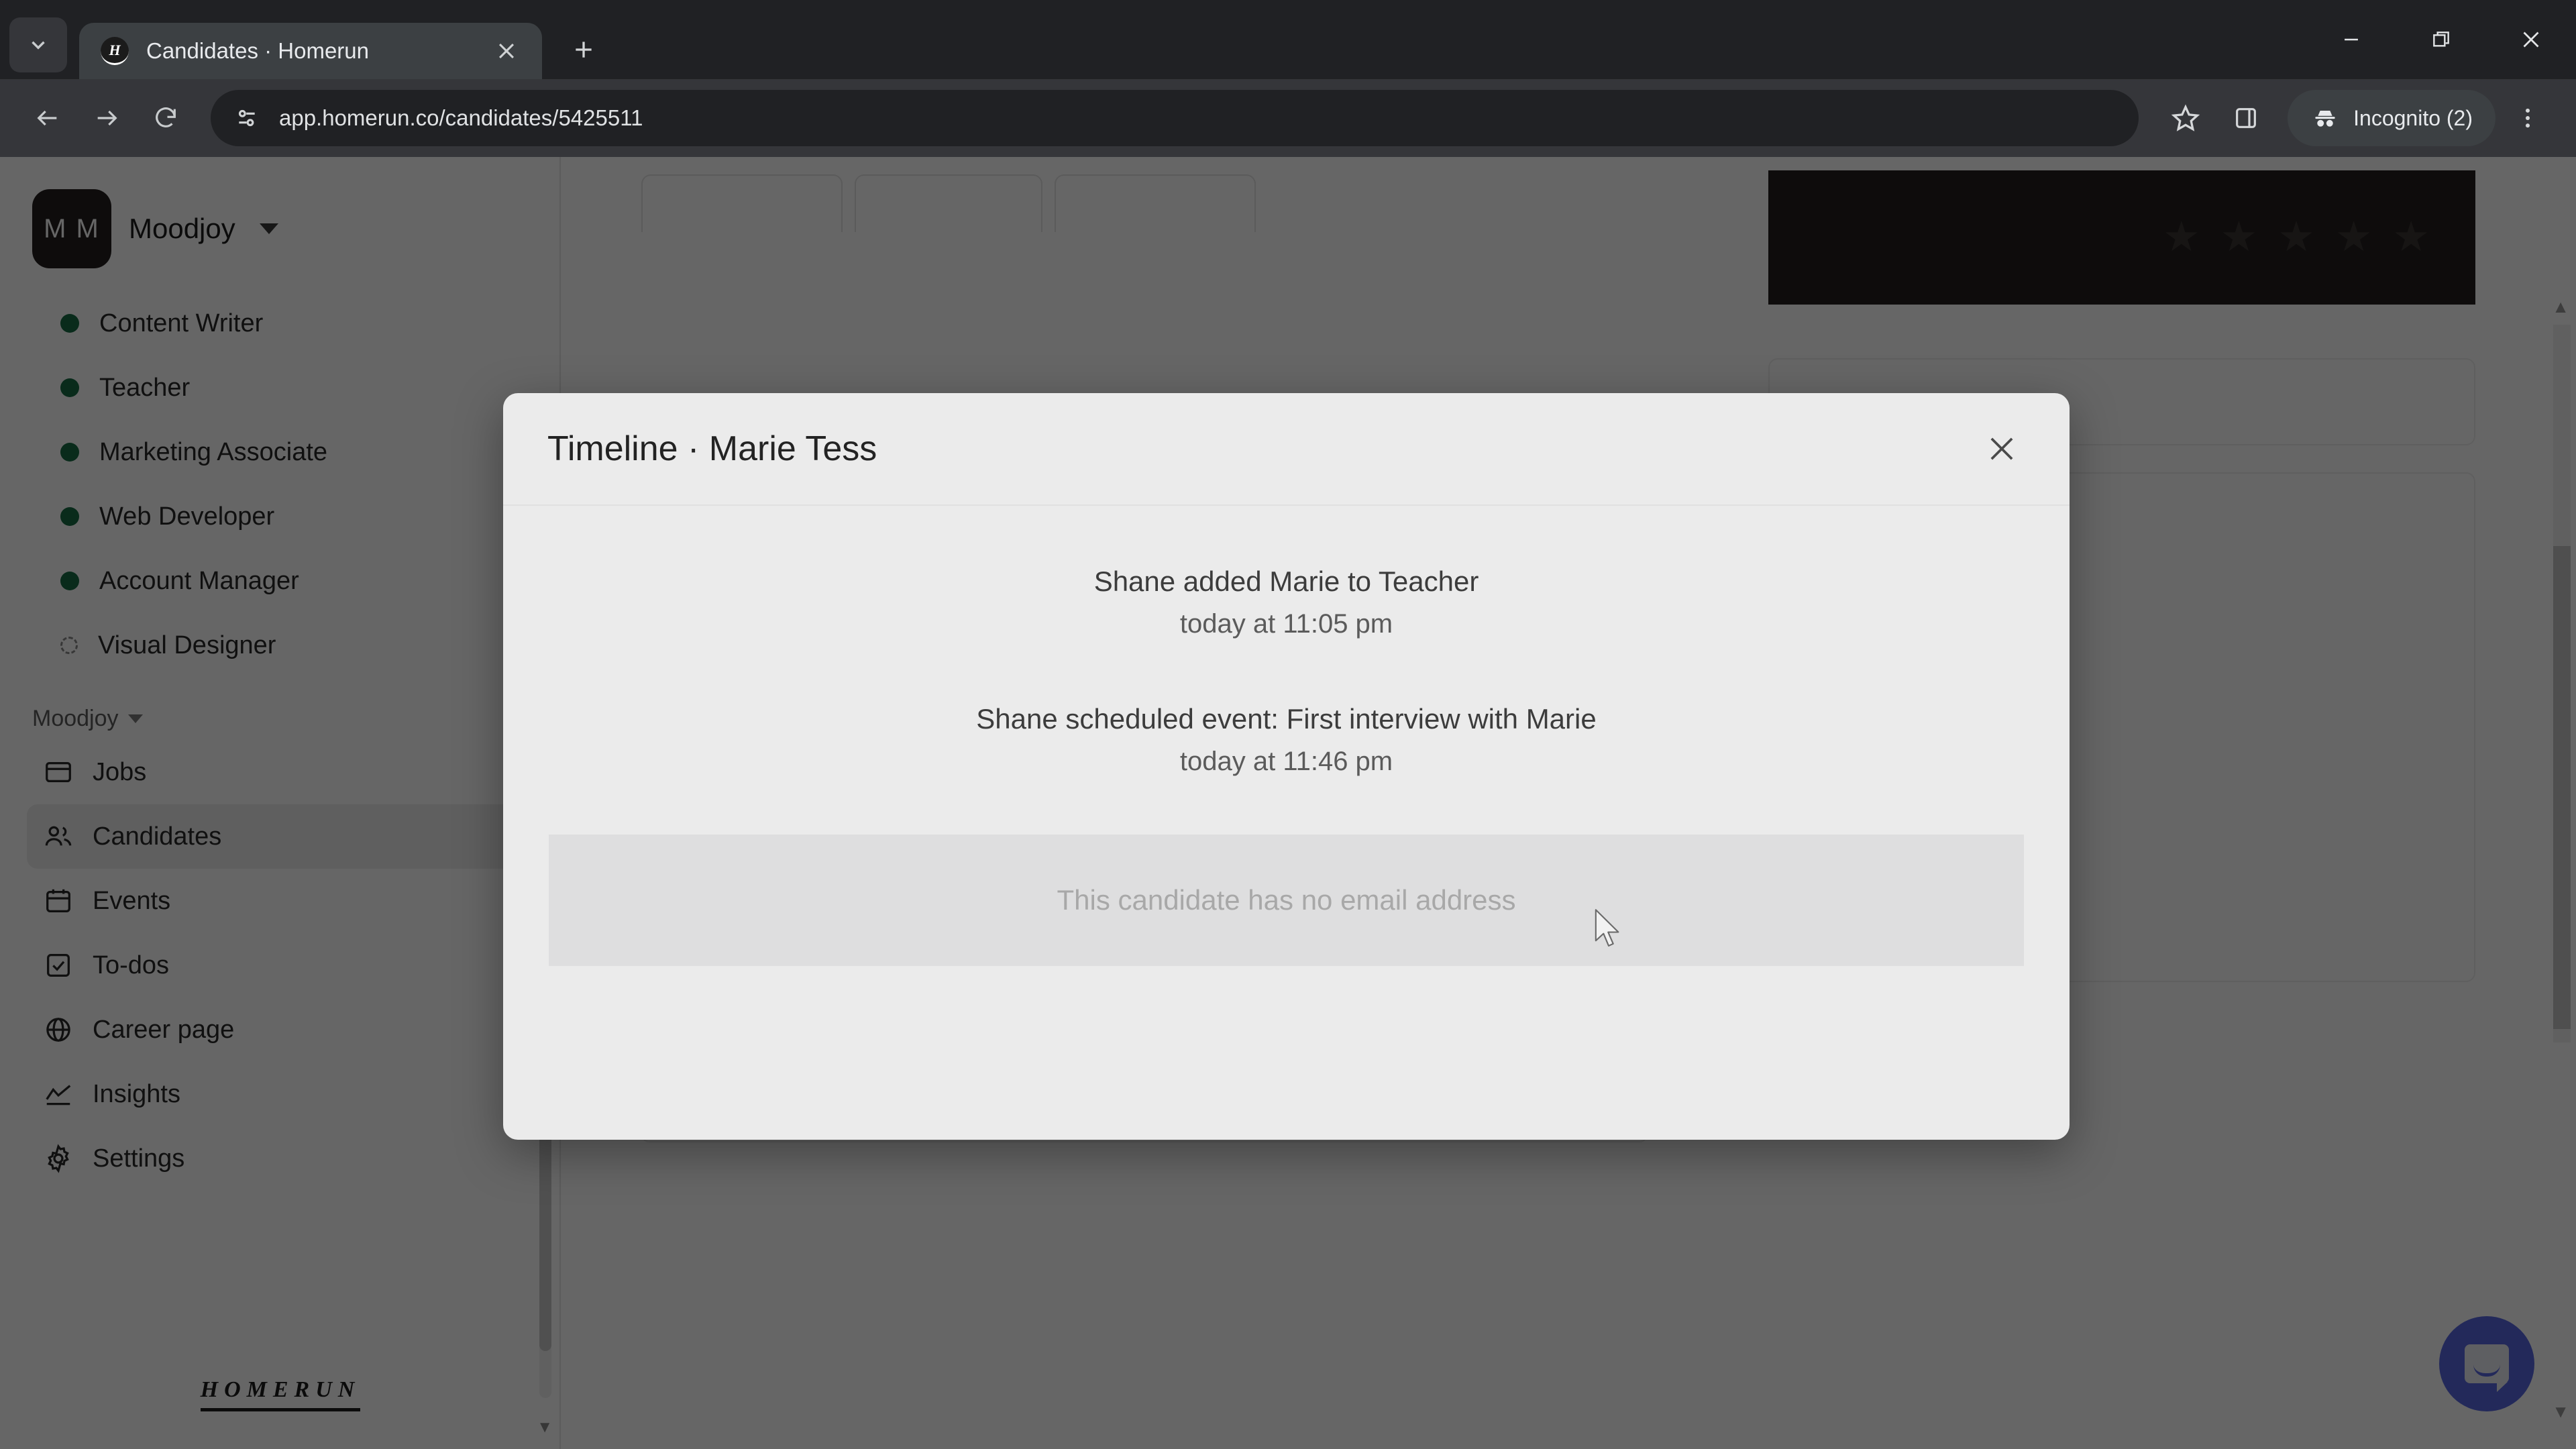  I want to click on star-icon, so click(2185, 118).